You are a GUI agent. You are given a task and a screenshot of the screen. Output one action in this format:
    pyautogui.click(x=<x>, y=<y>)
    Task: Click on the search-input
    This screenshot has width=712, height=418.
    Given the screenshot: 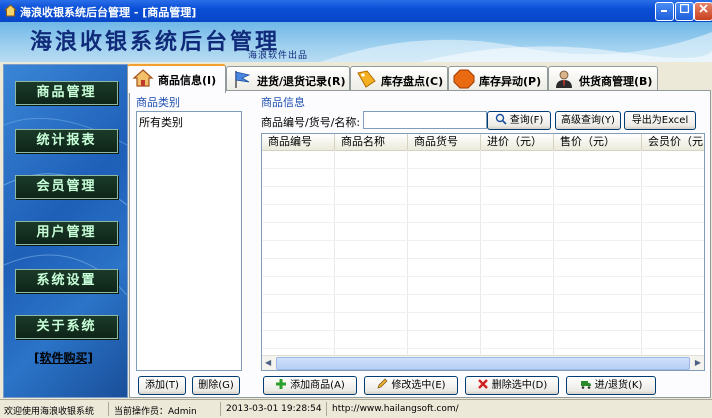 What is the action you would take?
    pyautogui.click(x=425, y=120)
    